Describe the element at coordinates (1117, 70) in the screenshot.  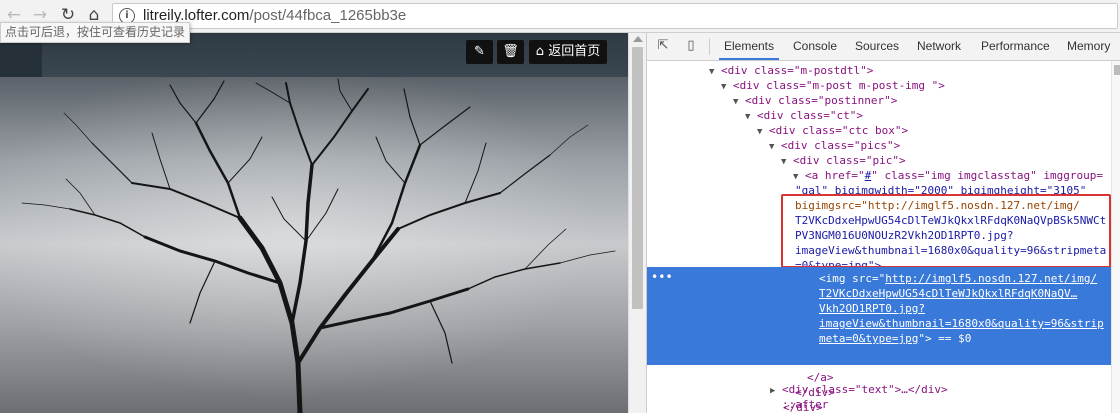
I see `devtools-scroll-thumb` at that location.